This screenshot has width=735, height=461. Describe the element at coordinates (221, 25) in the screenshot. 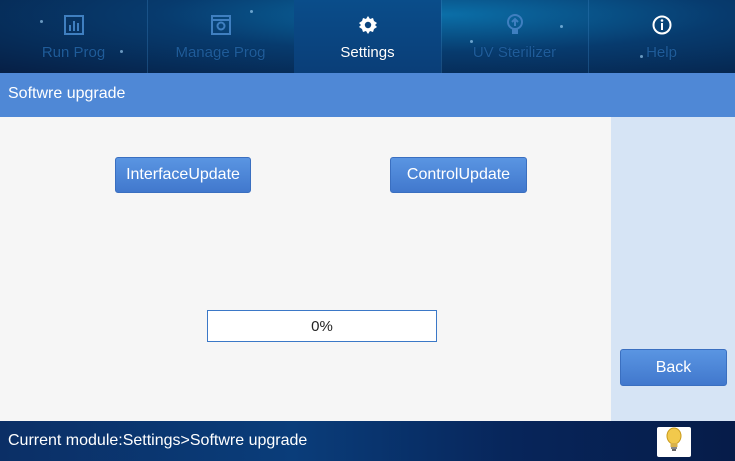

I see `gear-box-icon` at that location.